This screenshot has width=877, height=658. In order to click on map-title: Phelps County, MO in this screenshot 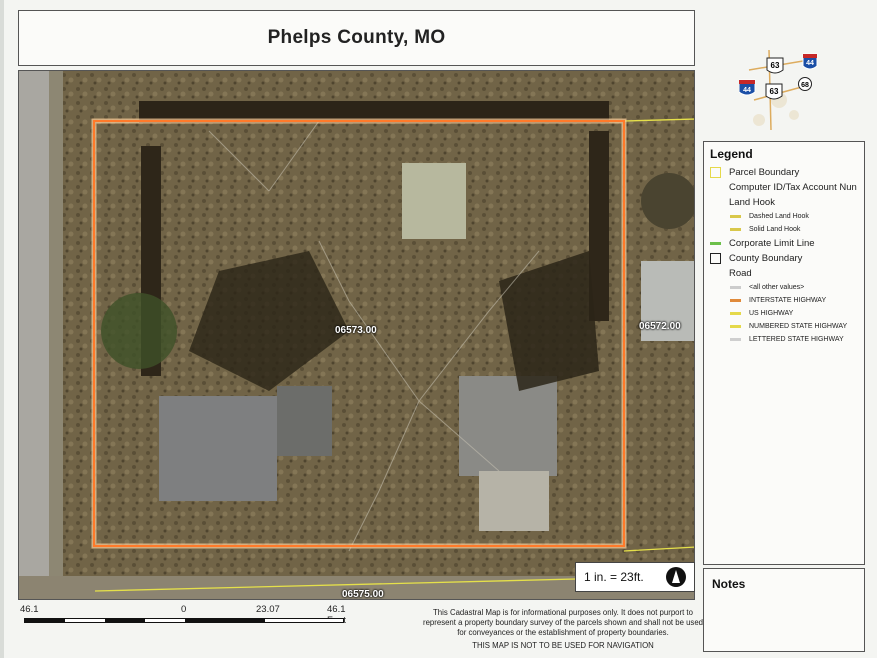, I will do `click(356, 37)`.